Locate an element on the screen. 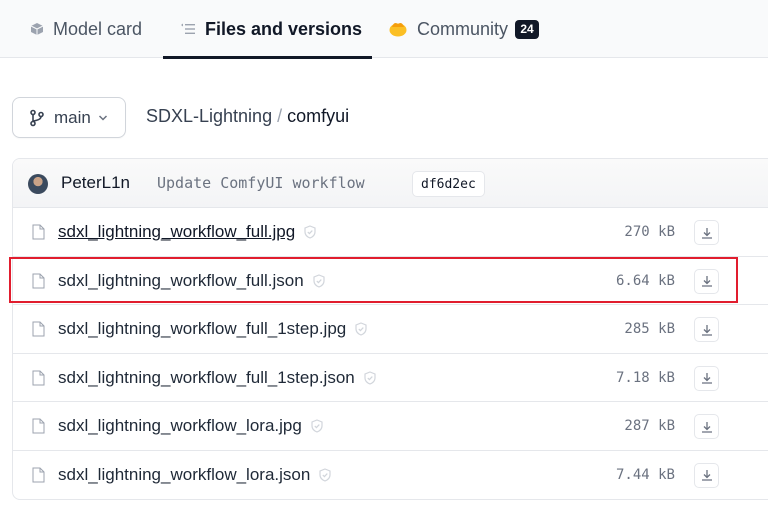 This screenshot has height=516, width=768. tab-model-card: Model card is located at coordinates (86, 29).